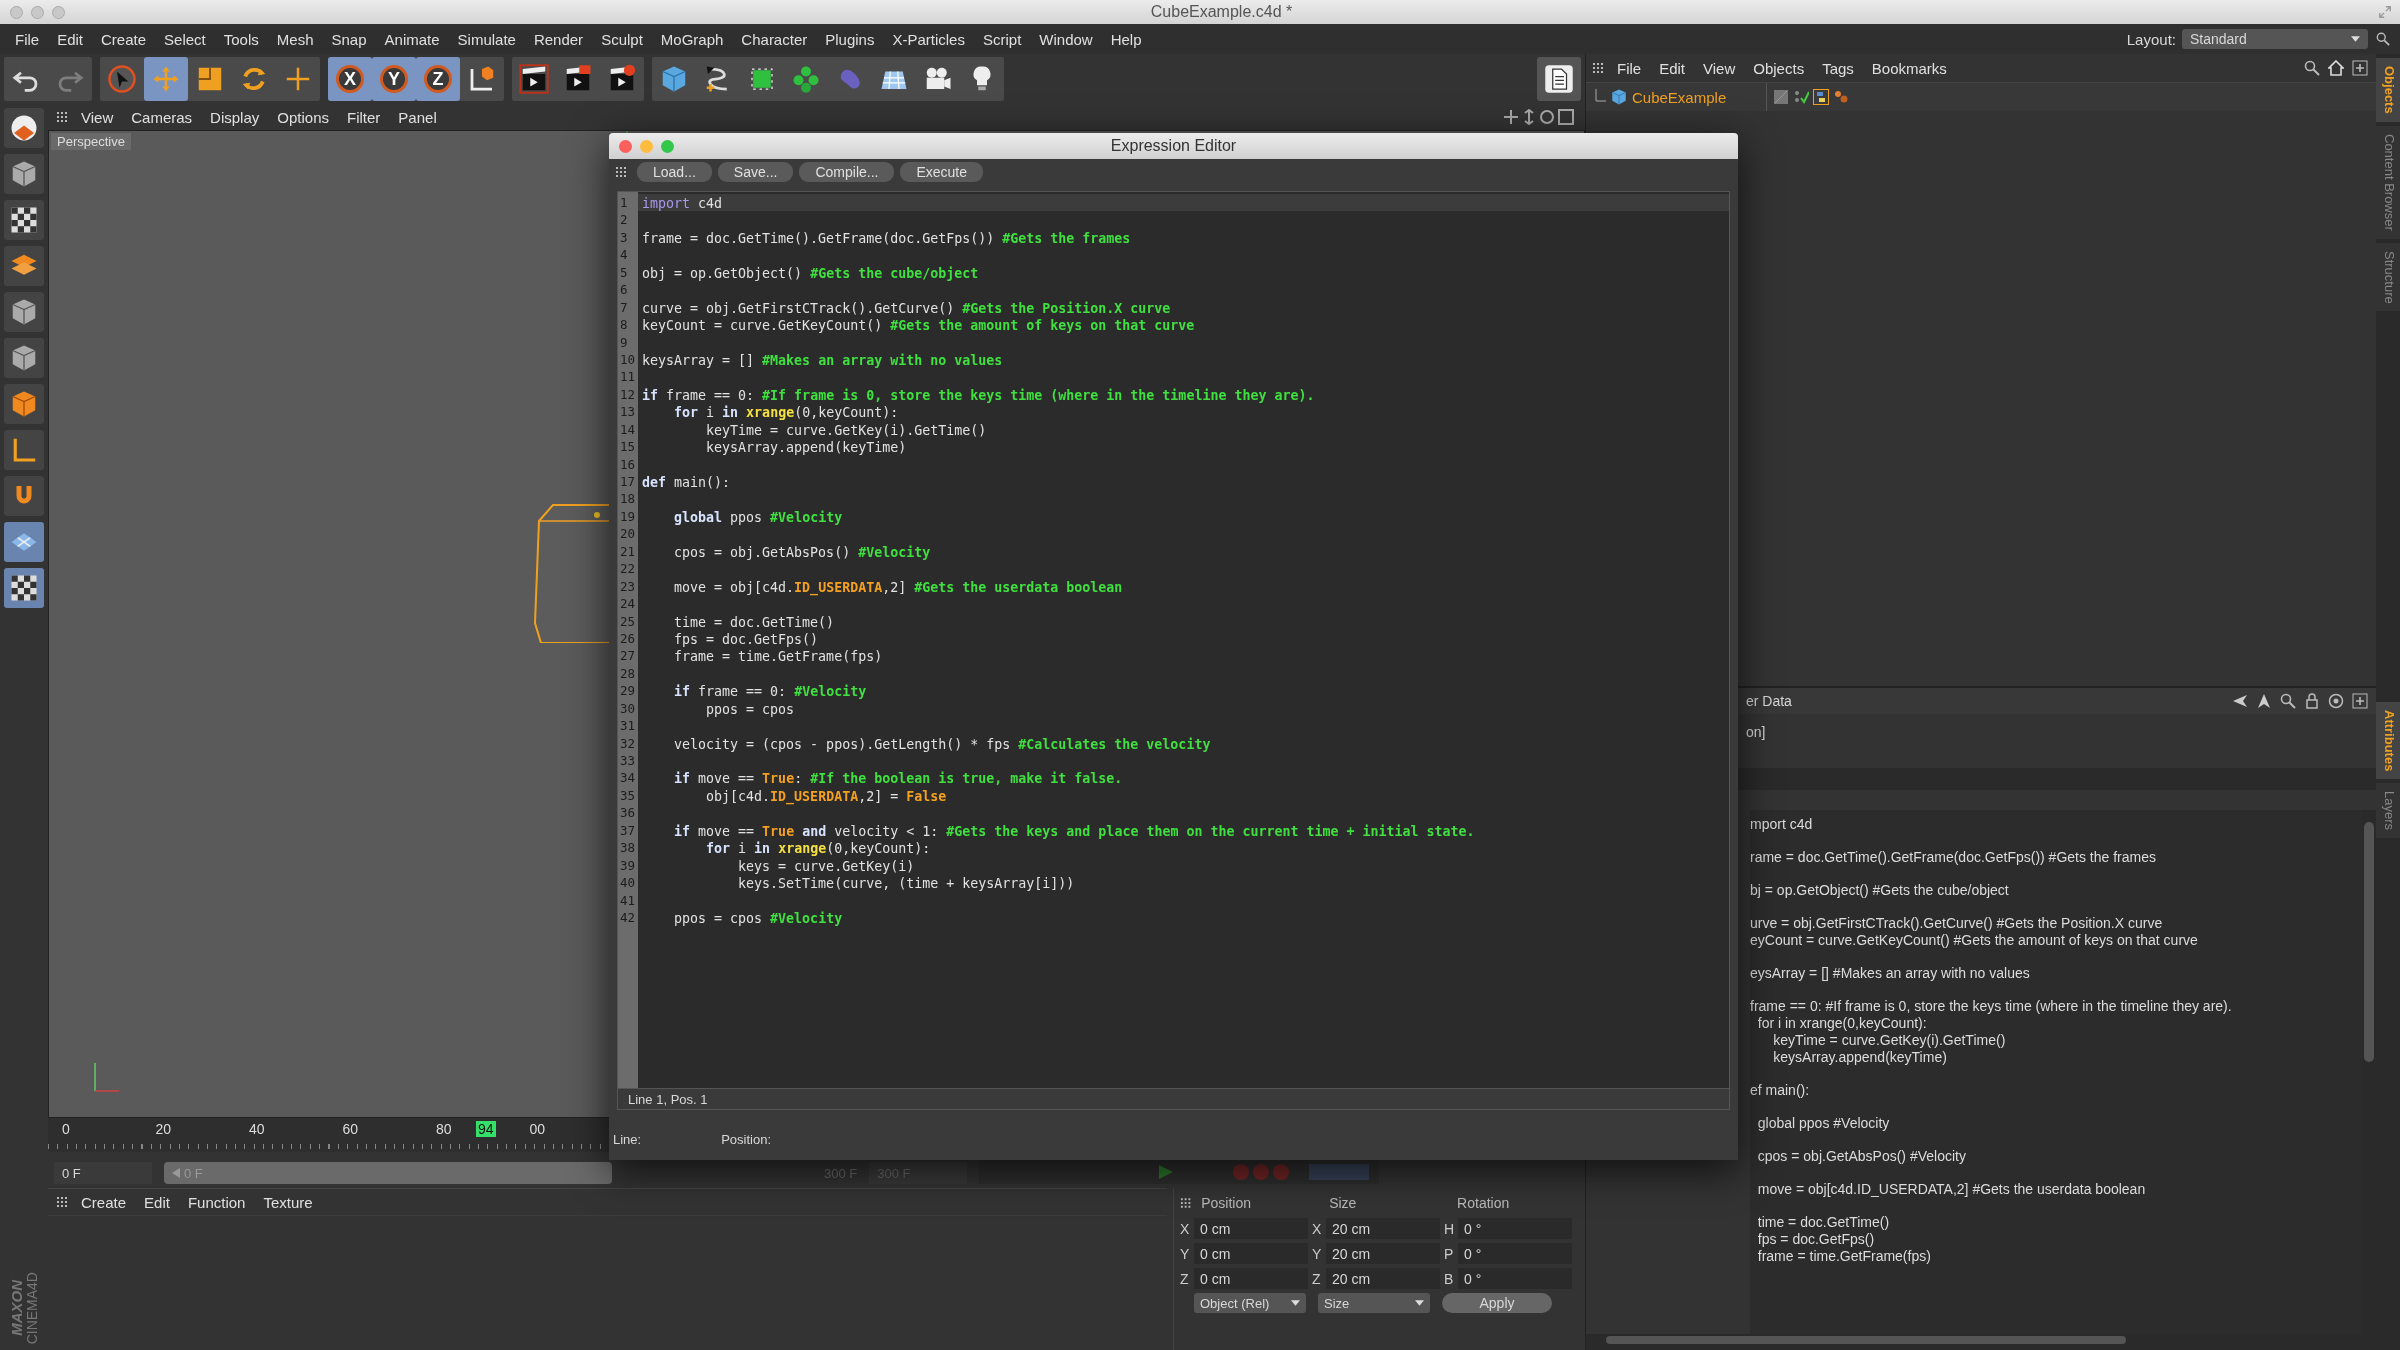 The image size is (2400, 1350). What do you see at coordinates (412, 39) in the screenshot?
I see `menu-item: Animate` at bounding box center [412, 39].